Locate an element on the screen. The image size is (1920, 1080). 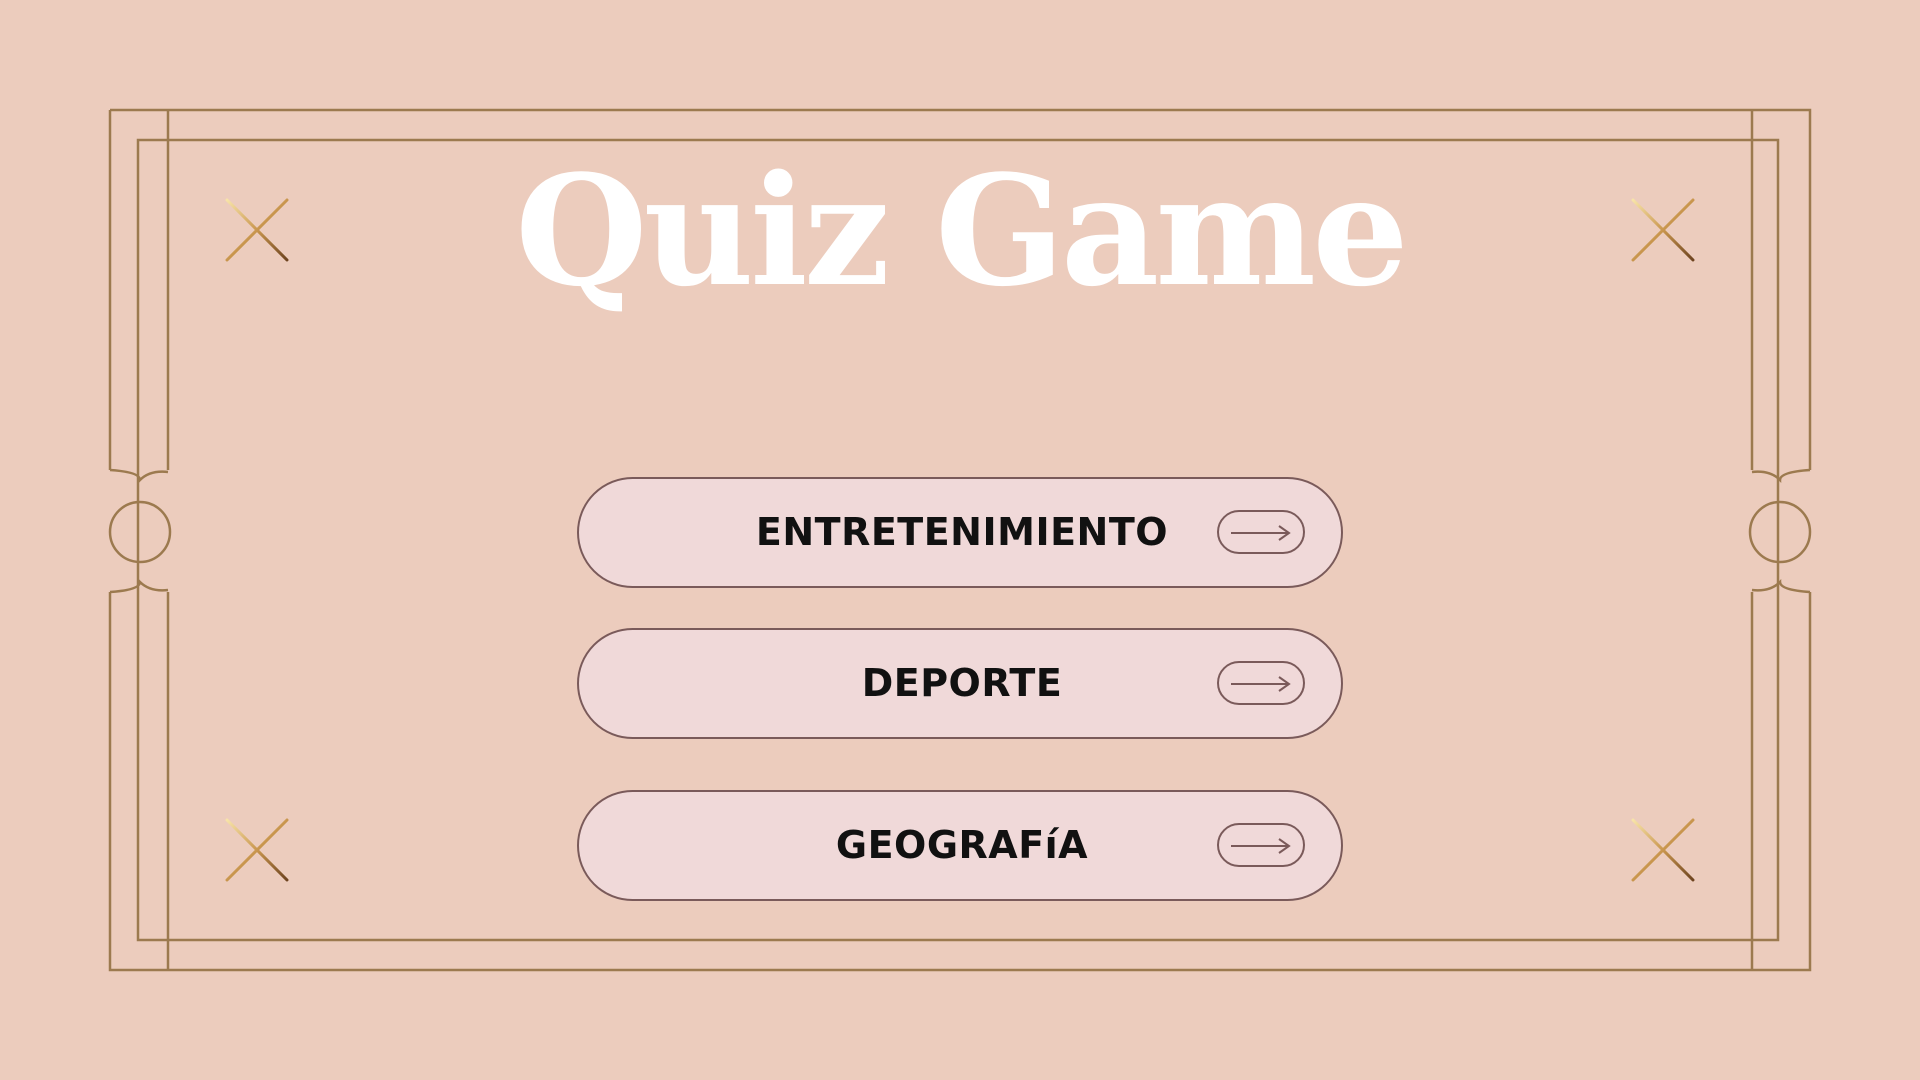
category-button-deporte: DEPORTE is located at coordinates (960, 683).